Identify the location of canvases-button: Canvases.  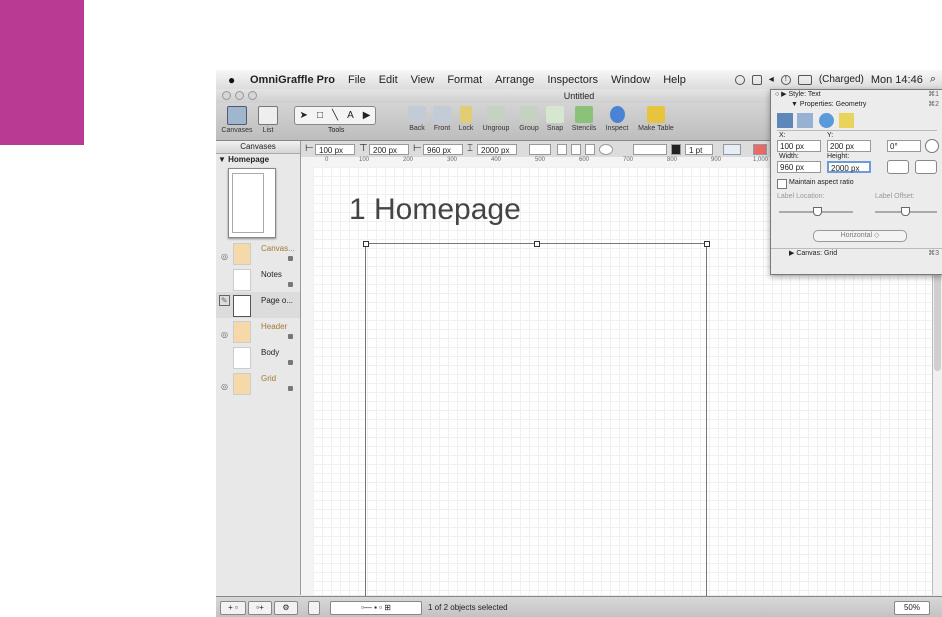
(237, 120).